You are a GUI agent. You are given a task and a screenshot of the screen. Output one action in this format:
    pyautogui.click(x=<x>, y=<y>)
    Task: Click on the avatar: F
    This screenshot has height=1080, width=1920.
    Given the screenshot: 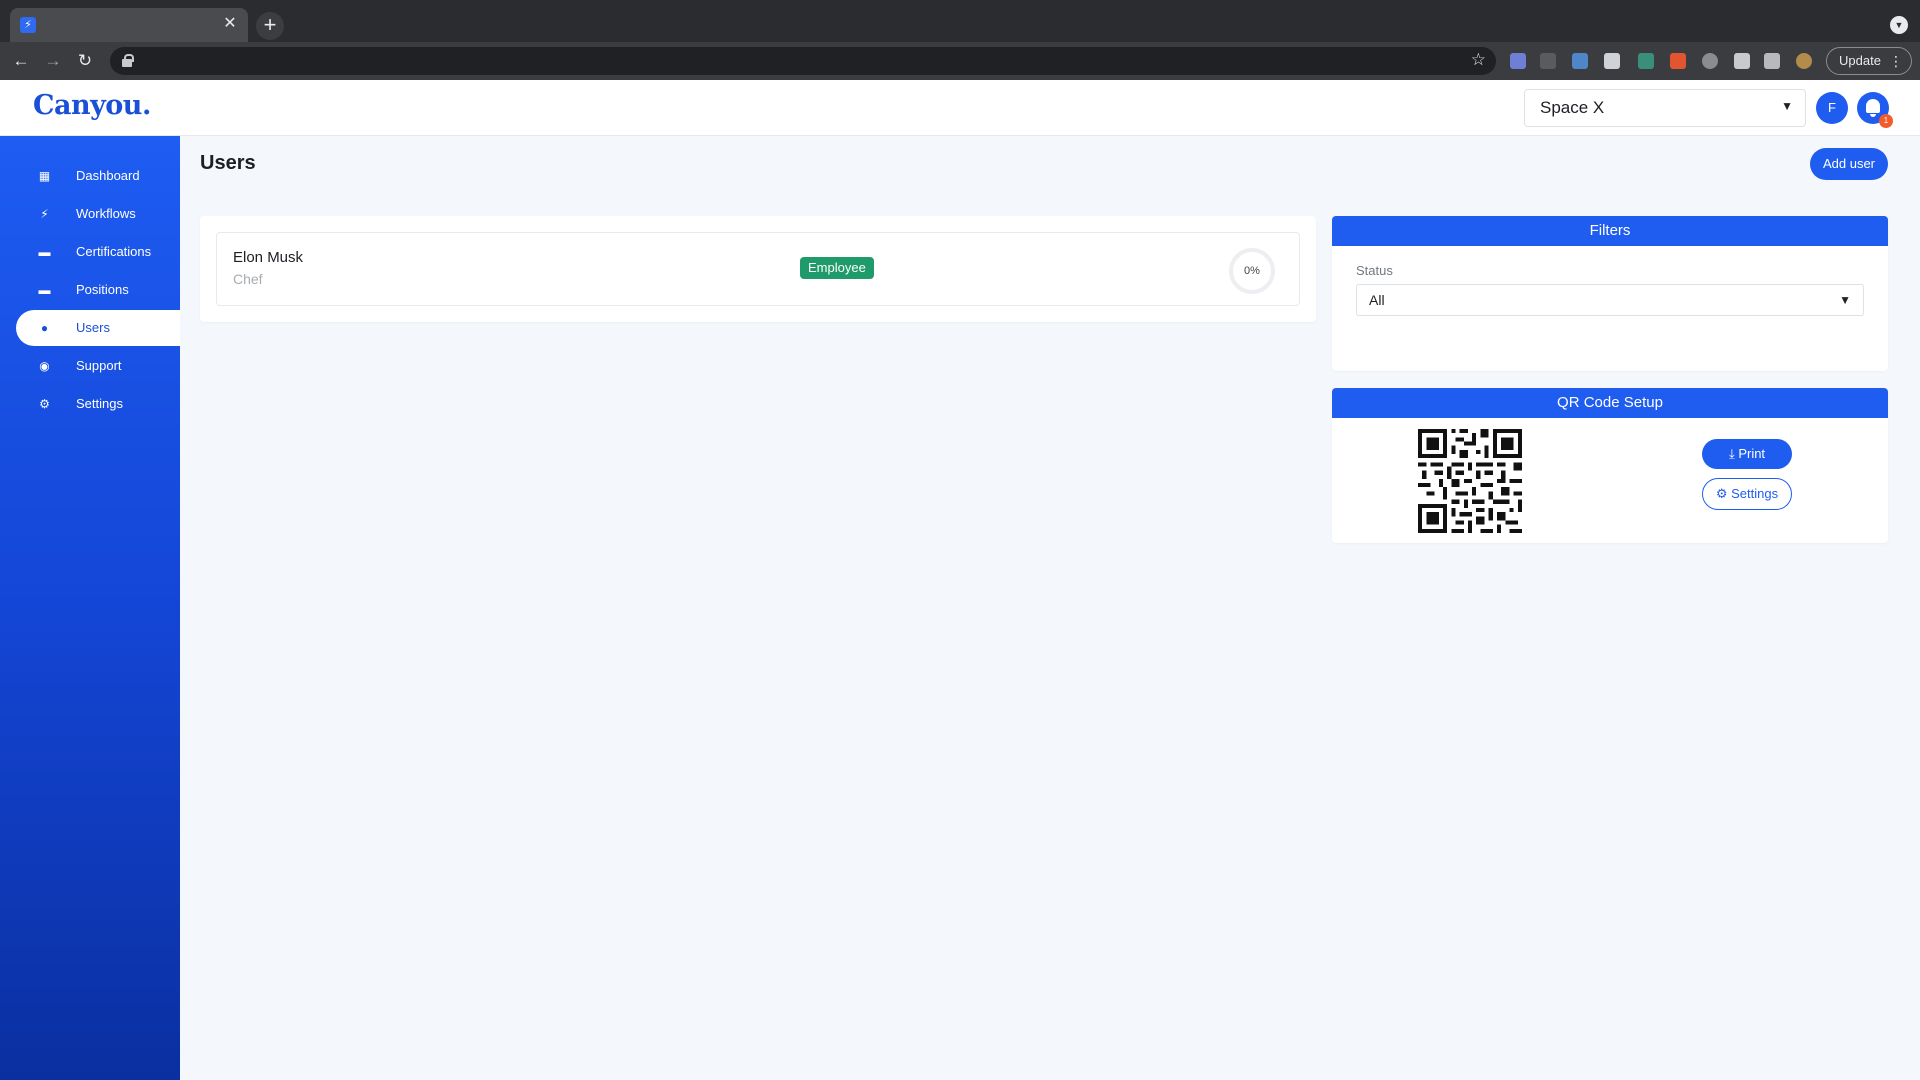 What is the action you would take?
    pyautogui.click(x=1832, y=108)
    